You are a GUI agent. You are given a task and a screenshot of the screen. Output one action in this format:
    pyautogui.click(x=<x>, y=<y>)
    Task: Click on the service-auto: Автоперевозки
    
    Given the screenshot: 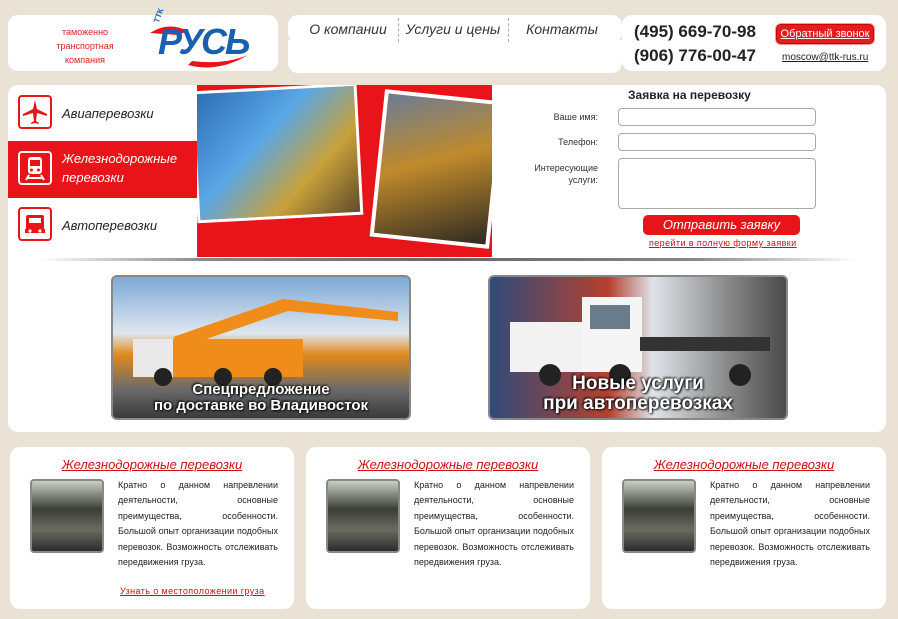 What is the action you would take?
    pyautogui.click(x=102, y=225)
    